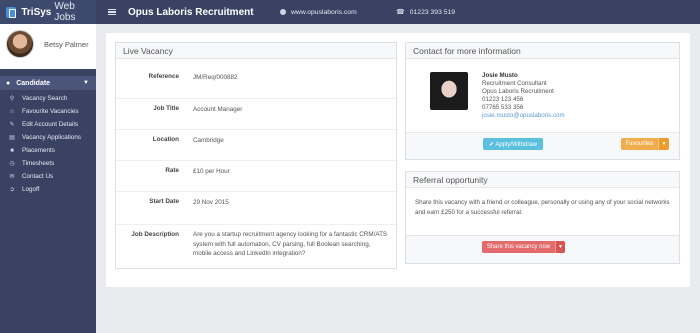 Image resolution: width=700 pixels, height=333 pixels. I want to click on nav-item-edit-account: ✎ Edit Account Details, so click(48, 124).